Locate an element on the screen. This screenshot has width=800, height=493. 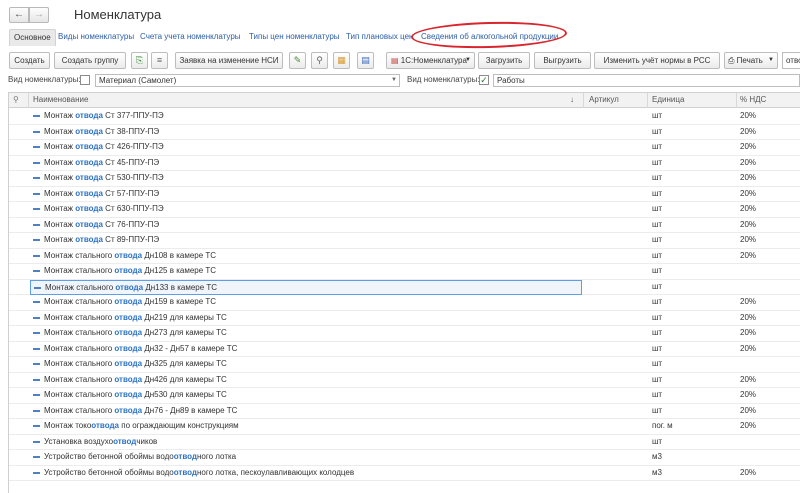
forward-button: → is located at coordinates (39, 15).